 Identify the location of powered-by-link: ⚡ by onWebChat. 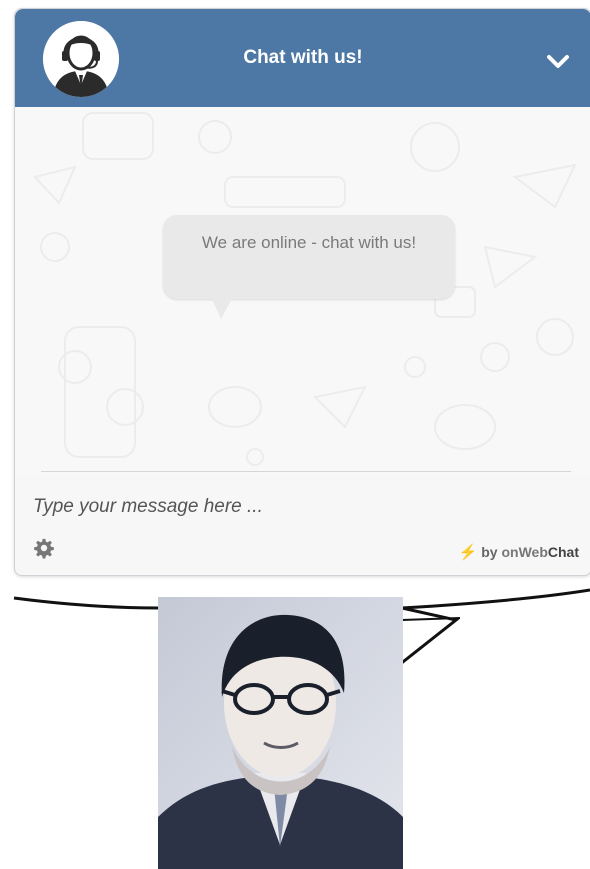
(519, 552).